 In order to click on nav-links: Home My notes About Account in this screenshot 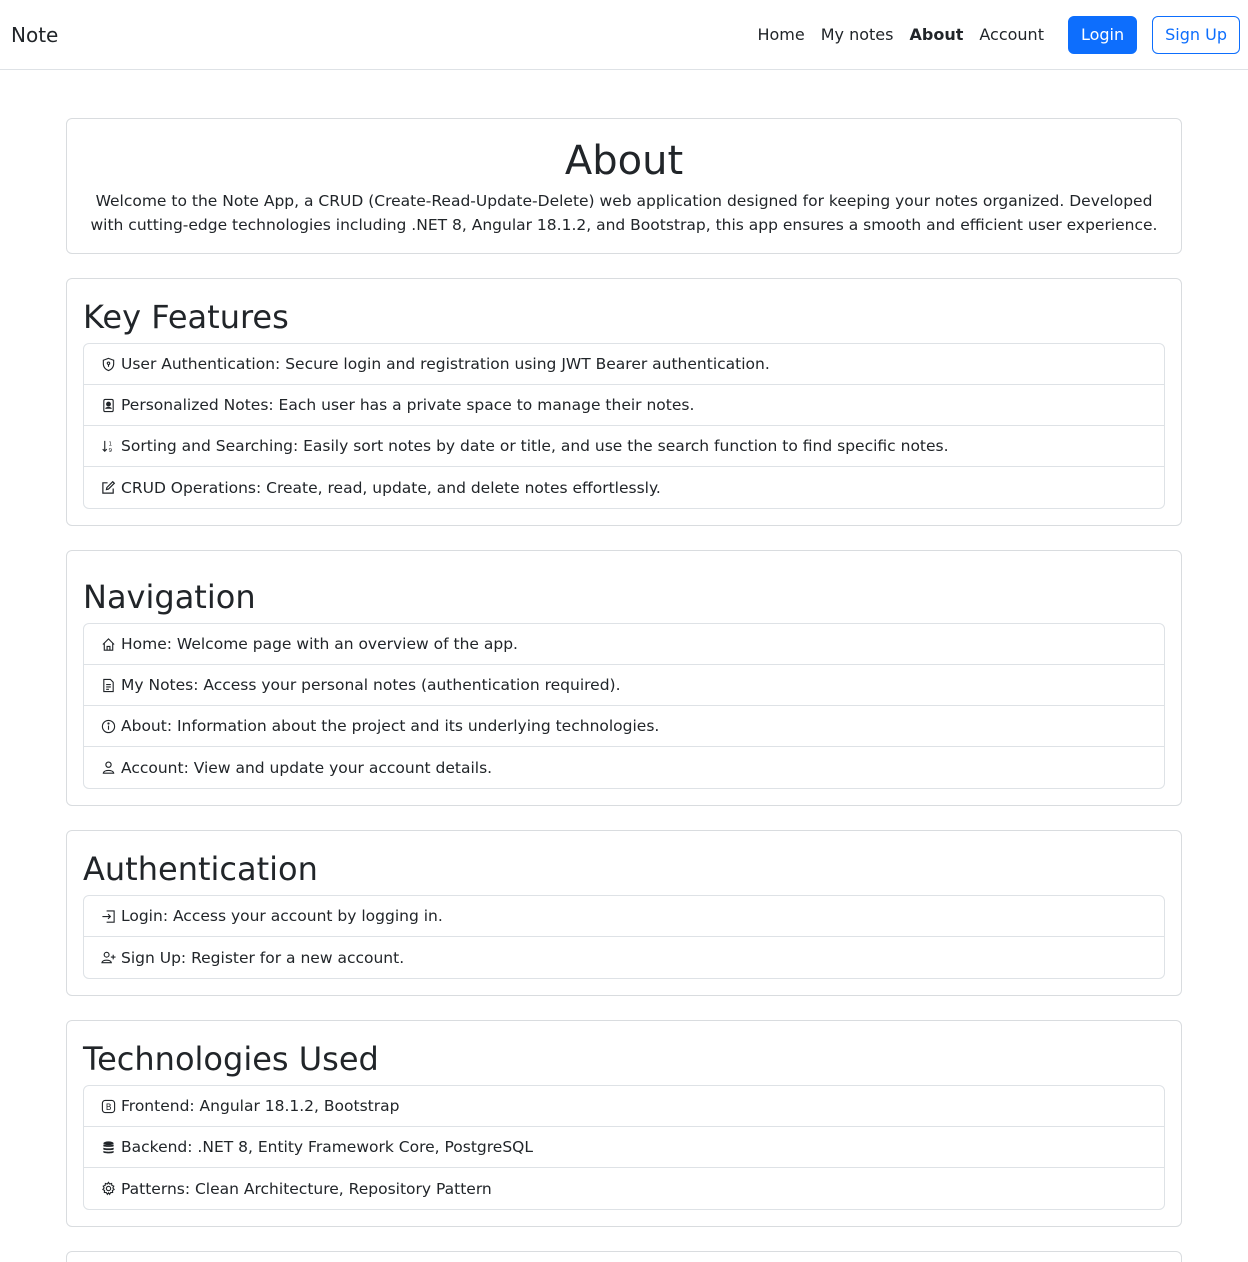, I will do `click(900, 34)`.